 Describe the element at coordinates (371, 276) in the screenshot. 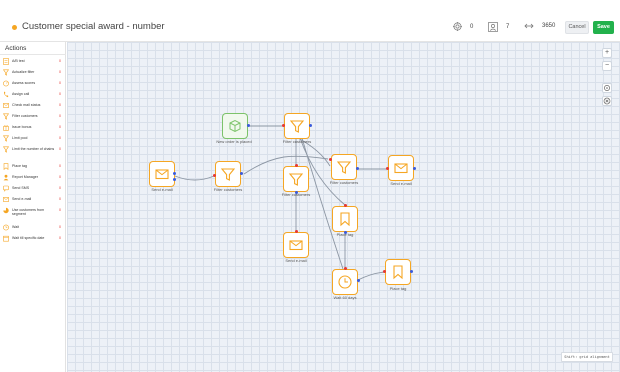

I see `wire-wait-to-tag` at that location.